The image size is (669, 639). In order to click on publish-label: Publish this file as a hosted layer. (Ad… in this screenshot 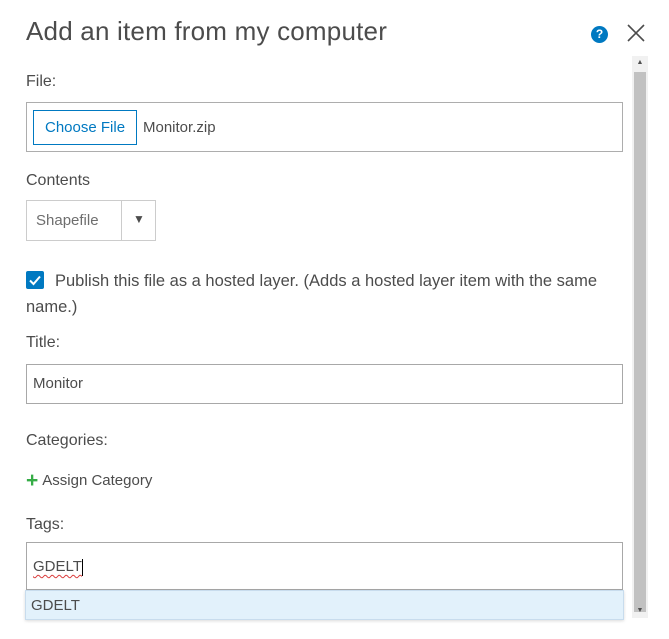, I will do `click(312, 294)`.